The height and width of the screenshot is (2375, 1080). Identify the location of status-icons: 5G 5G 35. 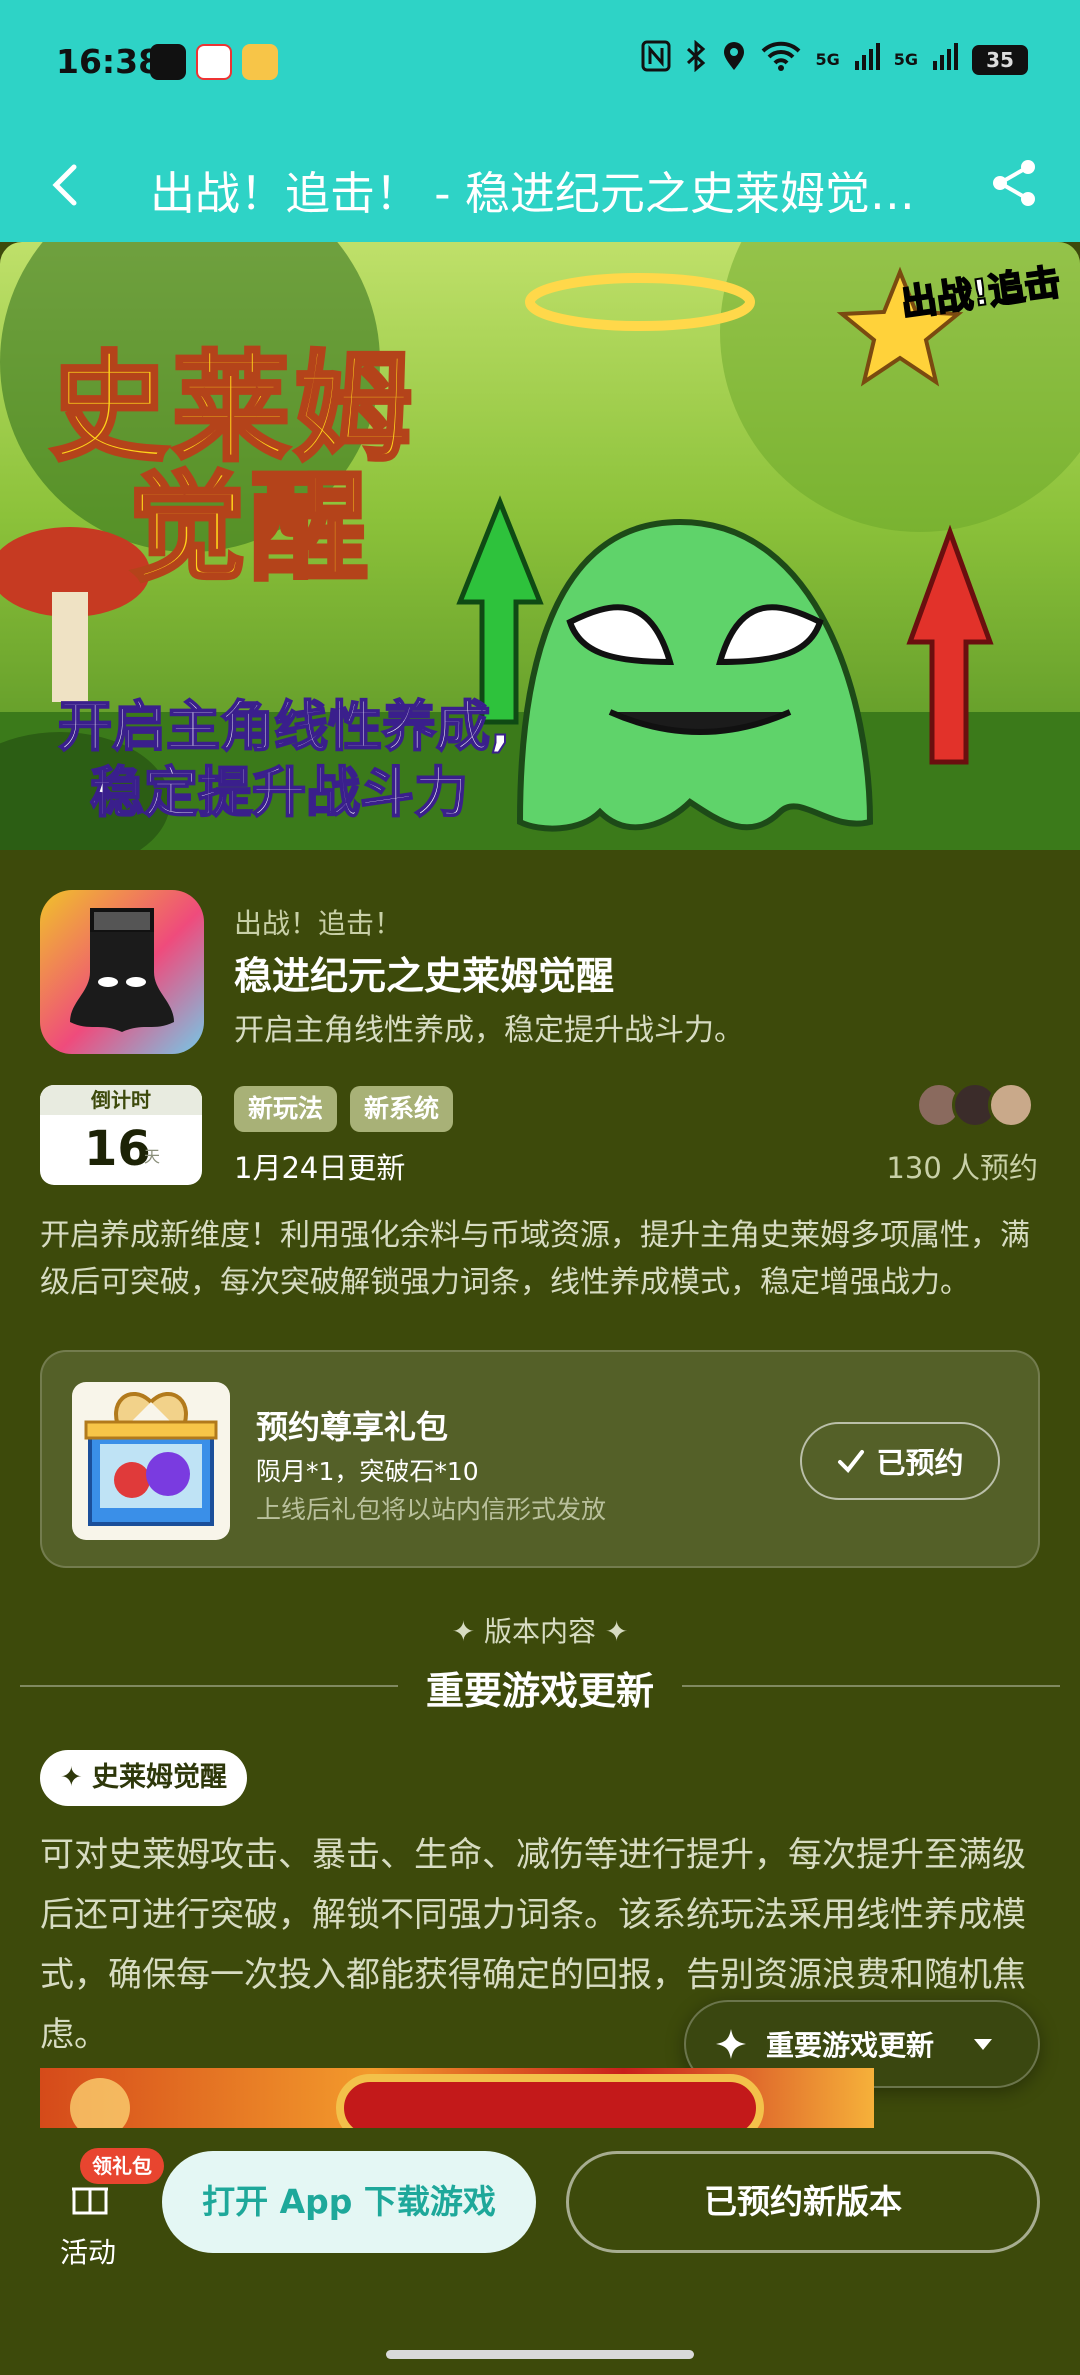
(834, 59).